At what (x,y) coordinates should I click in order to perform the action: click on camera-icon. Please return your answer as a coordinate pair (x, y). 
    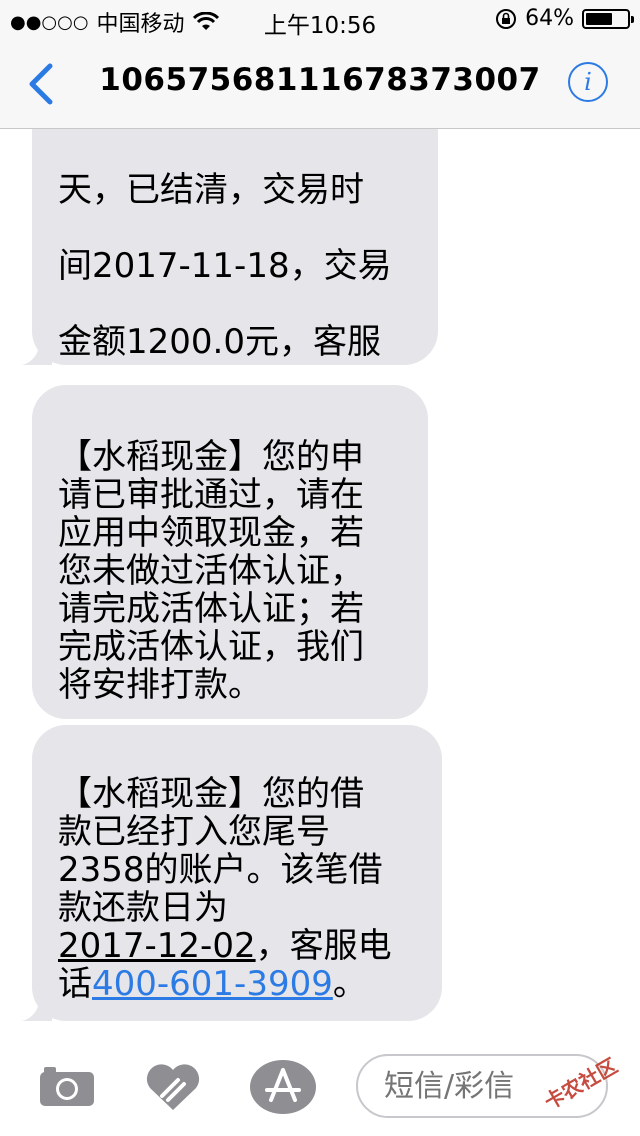
    Looking at the image, I should click on (67, 1086).